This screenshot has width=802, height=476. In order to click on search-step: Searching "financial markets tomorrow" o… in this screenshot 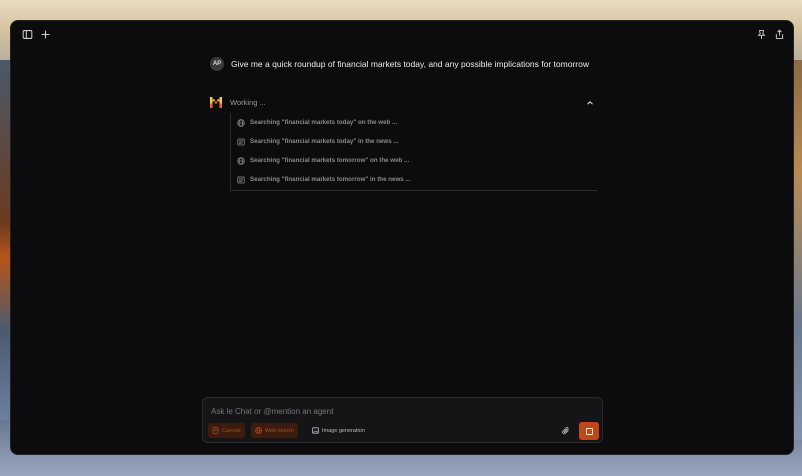, I will do `click(413, 160)`.